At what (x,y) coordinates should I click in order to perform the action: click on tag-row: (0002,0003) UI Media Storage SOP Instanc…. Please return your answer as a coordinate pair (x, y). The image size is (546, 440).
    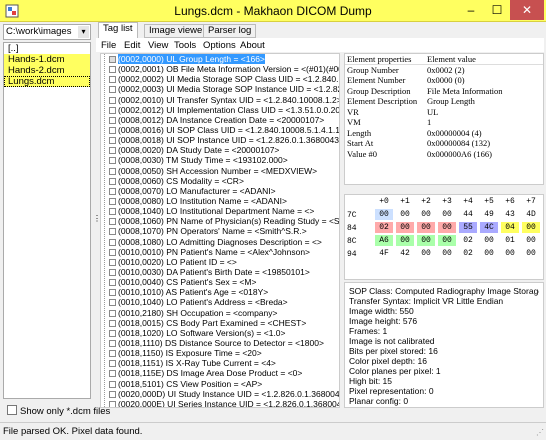
    Looking at the image, I should click on (220, 89).